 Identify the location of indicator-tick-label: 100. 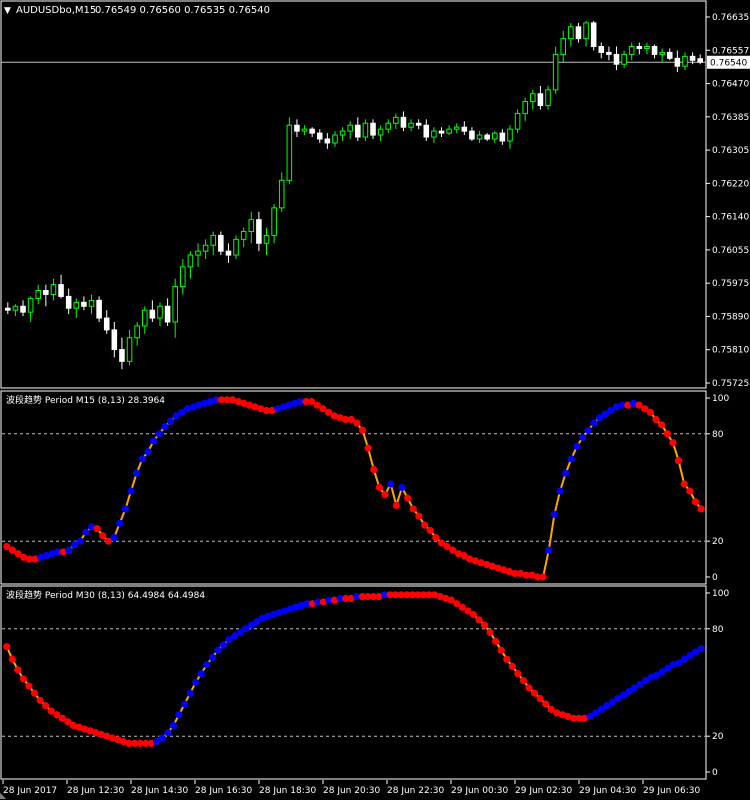
(720, 594).